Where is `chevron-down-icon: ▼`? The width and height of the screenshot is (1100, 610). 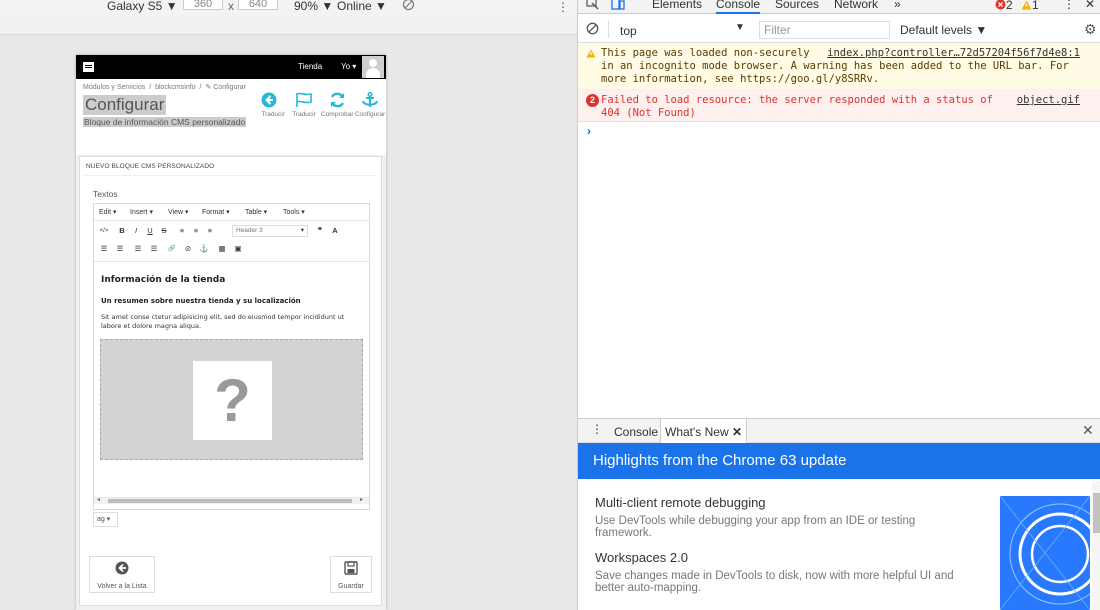 chevron-down-icon: ▼ is located at coordinates (740, 27).